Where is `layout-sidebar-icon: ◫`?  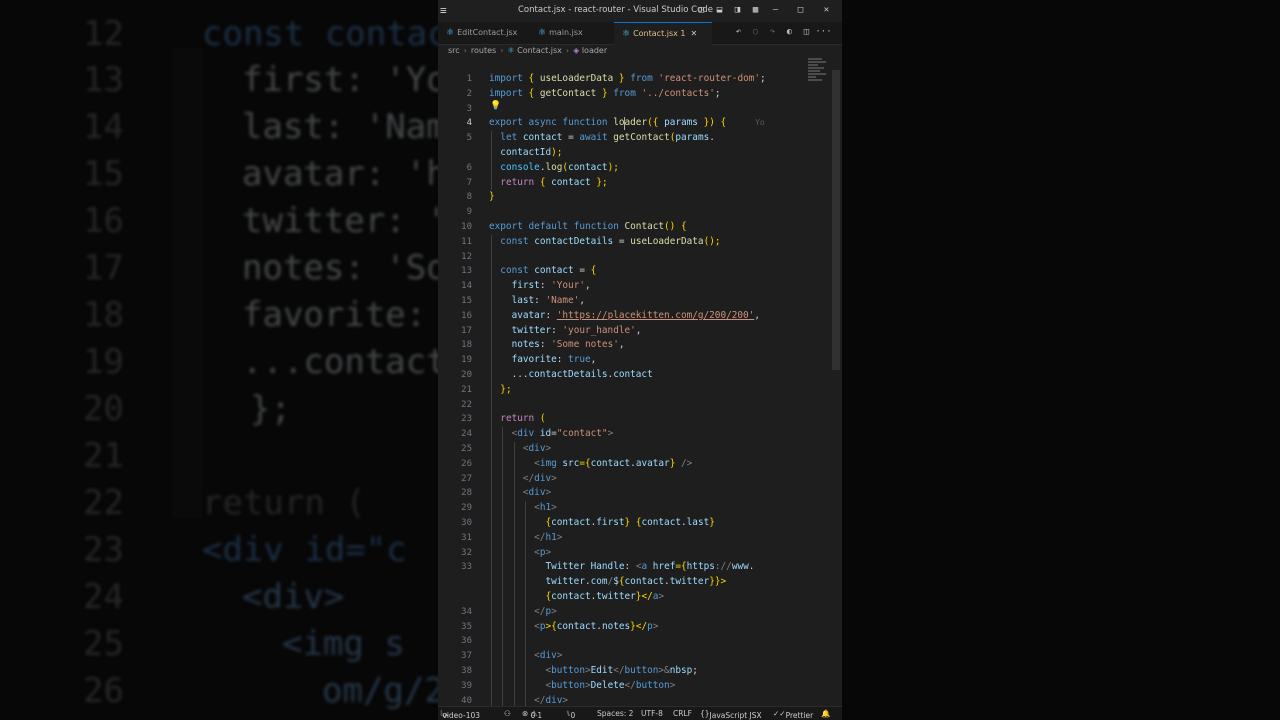 layout-sidebar-icon: ◫ is located at coordinates (701, 10).